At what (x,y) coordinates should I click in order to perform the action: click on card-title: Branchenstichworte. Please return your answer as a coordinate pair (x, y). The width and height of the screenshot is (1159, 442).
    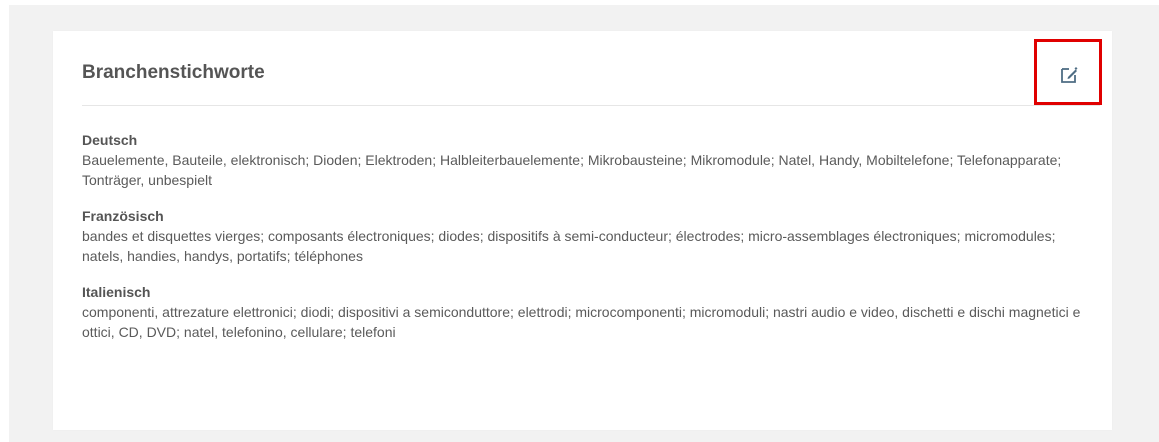
    Looking at the image, I should click on (173, 72).